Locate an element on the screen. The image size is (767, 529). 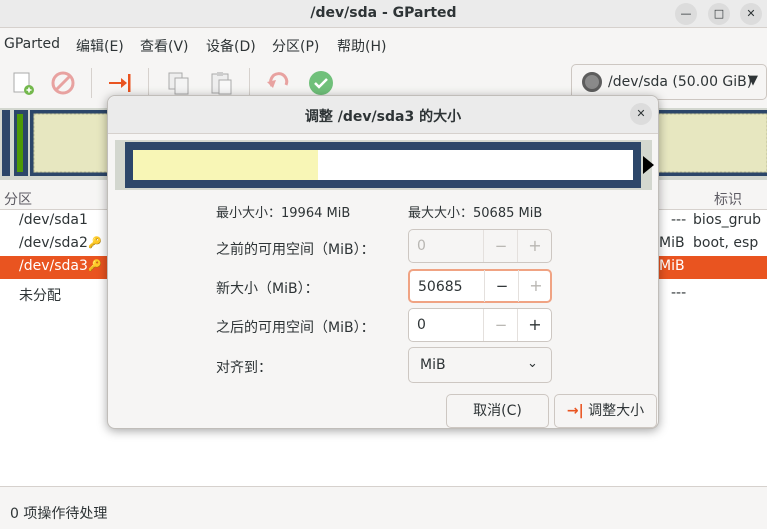
partition-name: 未分配 is located at coordinates (40, 296).